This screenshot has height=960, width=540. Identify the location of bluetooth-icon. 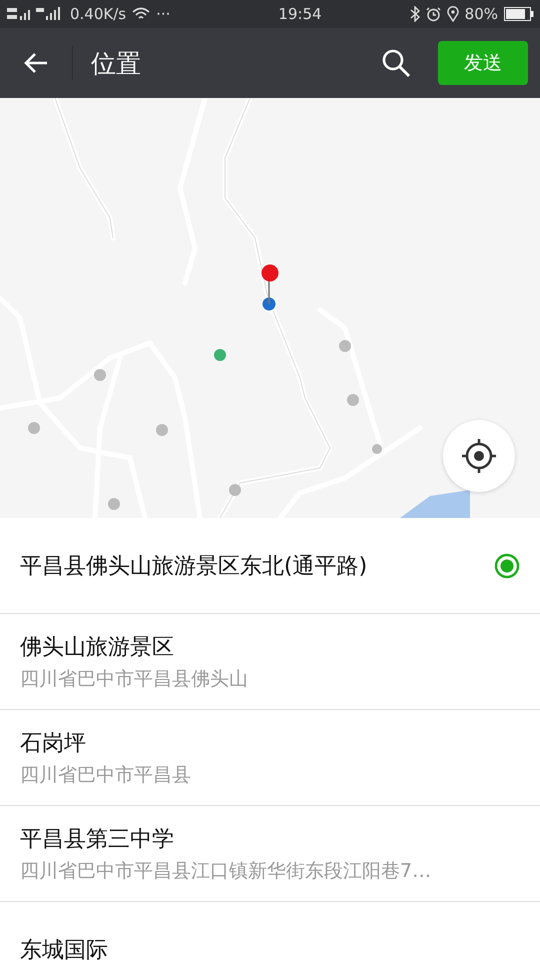
(415, 14).